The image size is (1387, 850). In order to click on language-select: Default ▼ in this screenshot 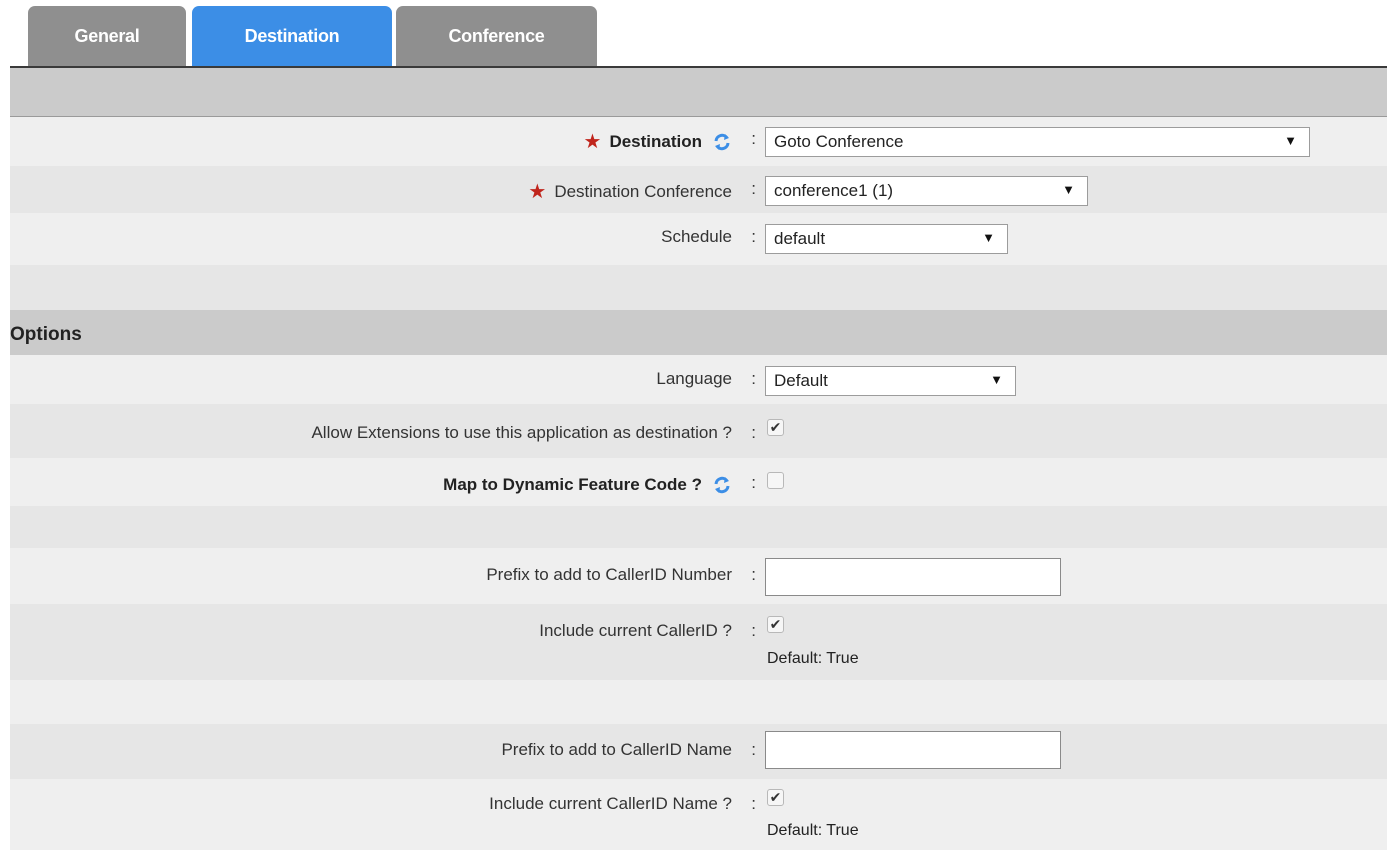, I will do `click(890, 381)`.